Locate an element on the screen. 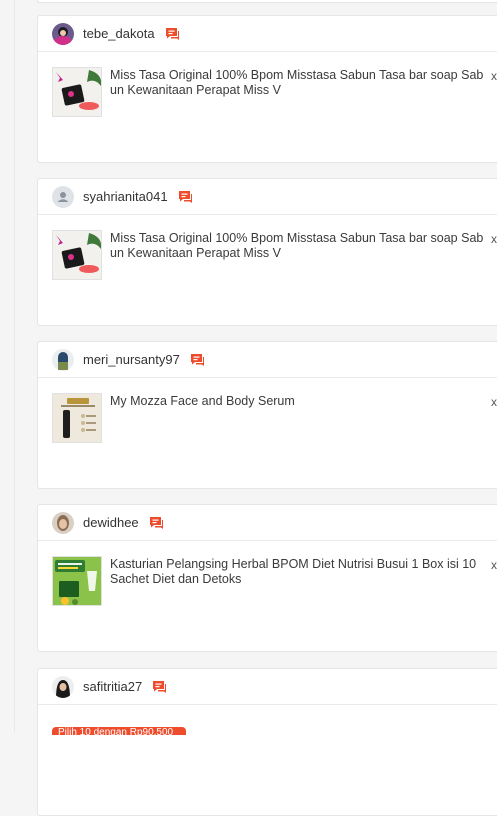 This screenshot has width=497, height=816. buyer-username: meri_nursanty97 is located at coordinates (131, 359).